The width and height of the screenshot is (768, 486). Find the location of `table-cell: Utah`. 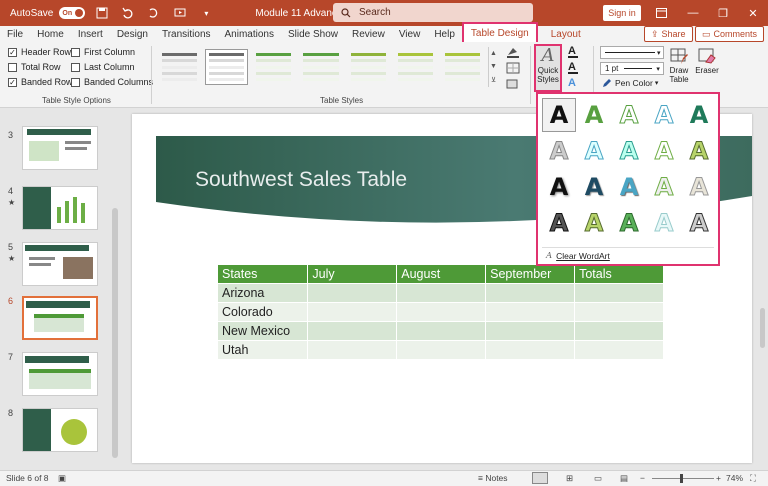

table-cell: Utah is located at coordinates (263, 349).